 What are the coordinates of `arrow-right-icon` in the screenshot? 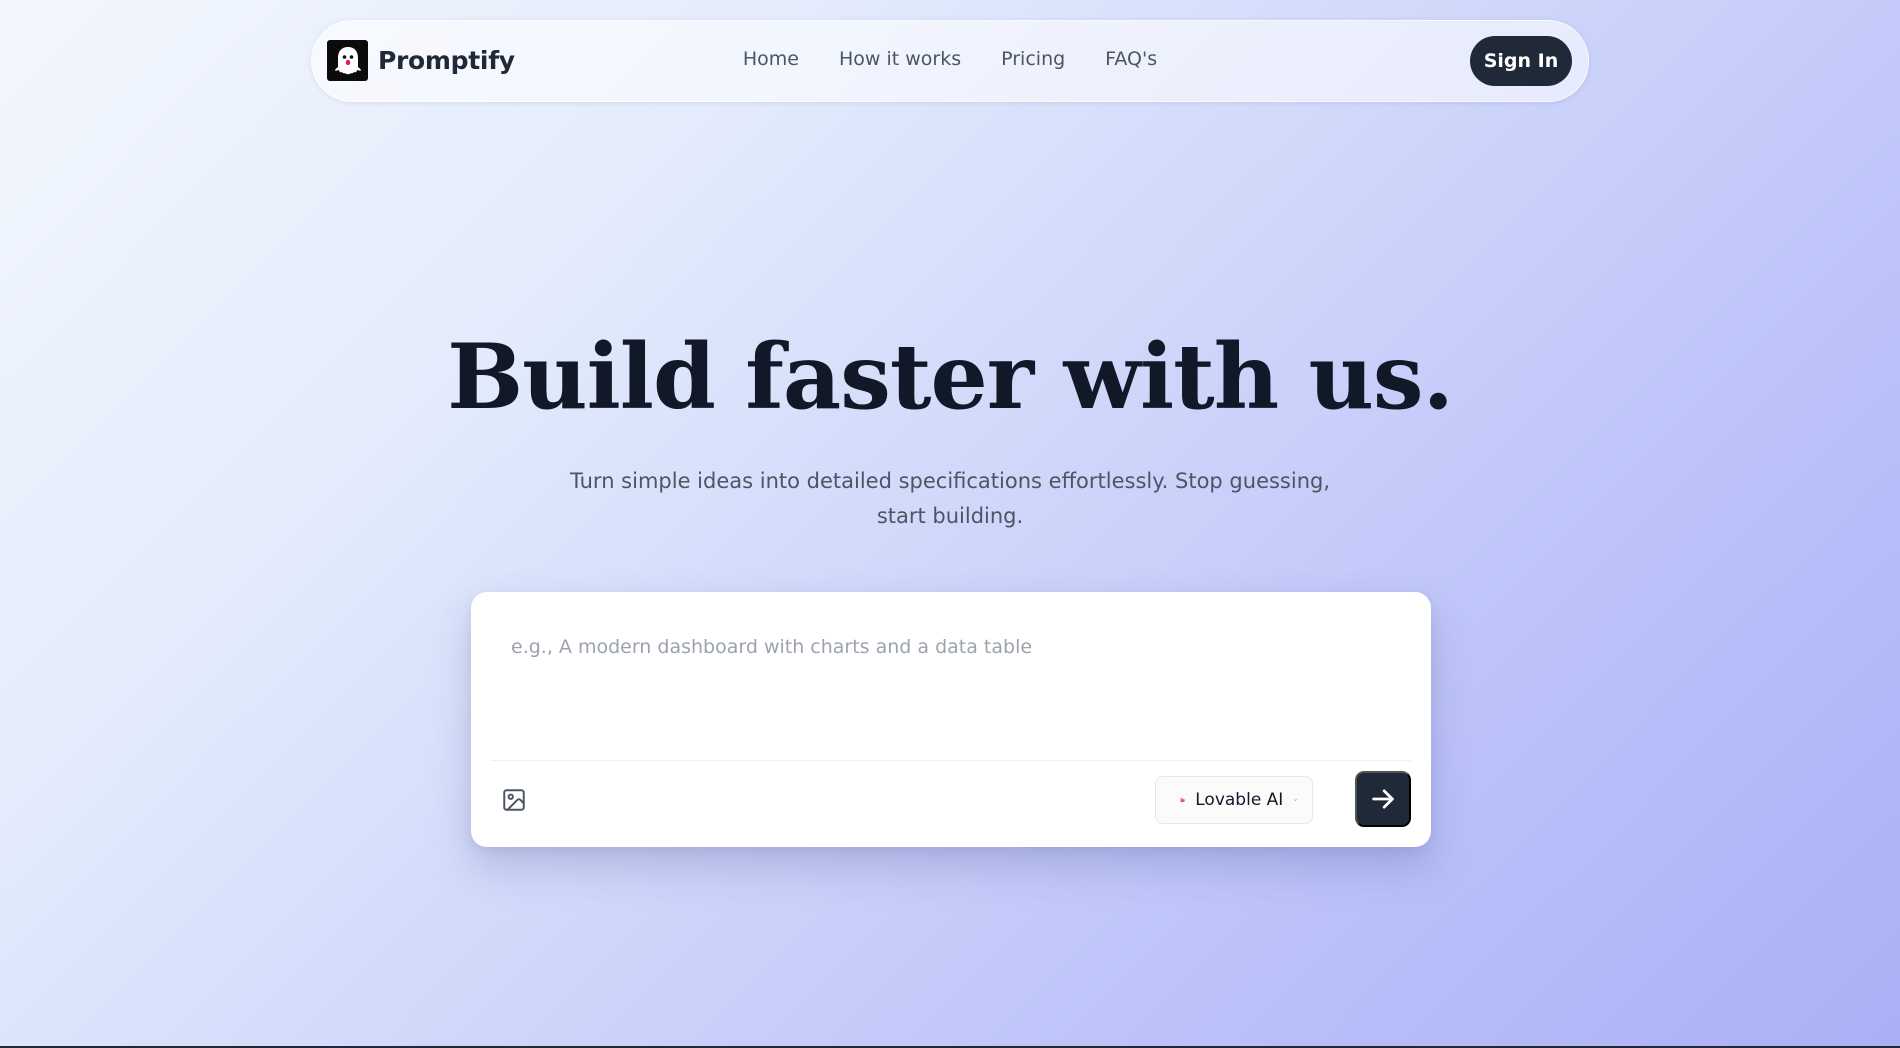 It's located at (1383, 799).